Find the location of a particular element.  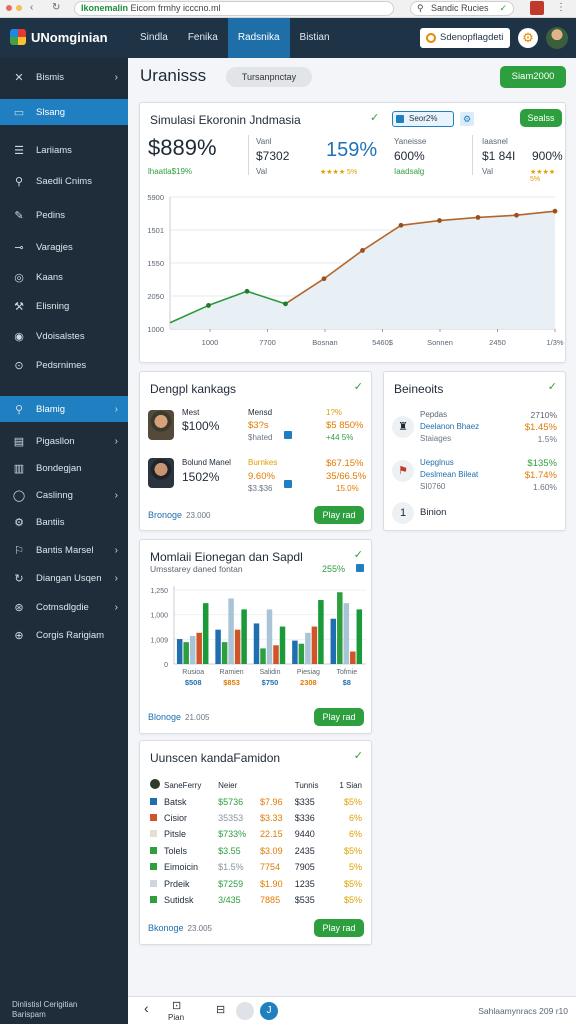

user-initial-icon: J is located at coordinates (269, 1011).